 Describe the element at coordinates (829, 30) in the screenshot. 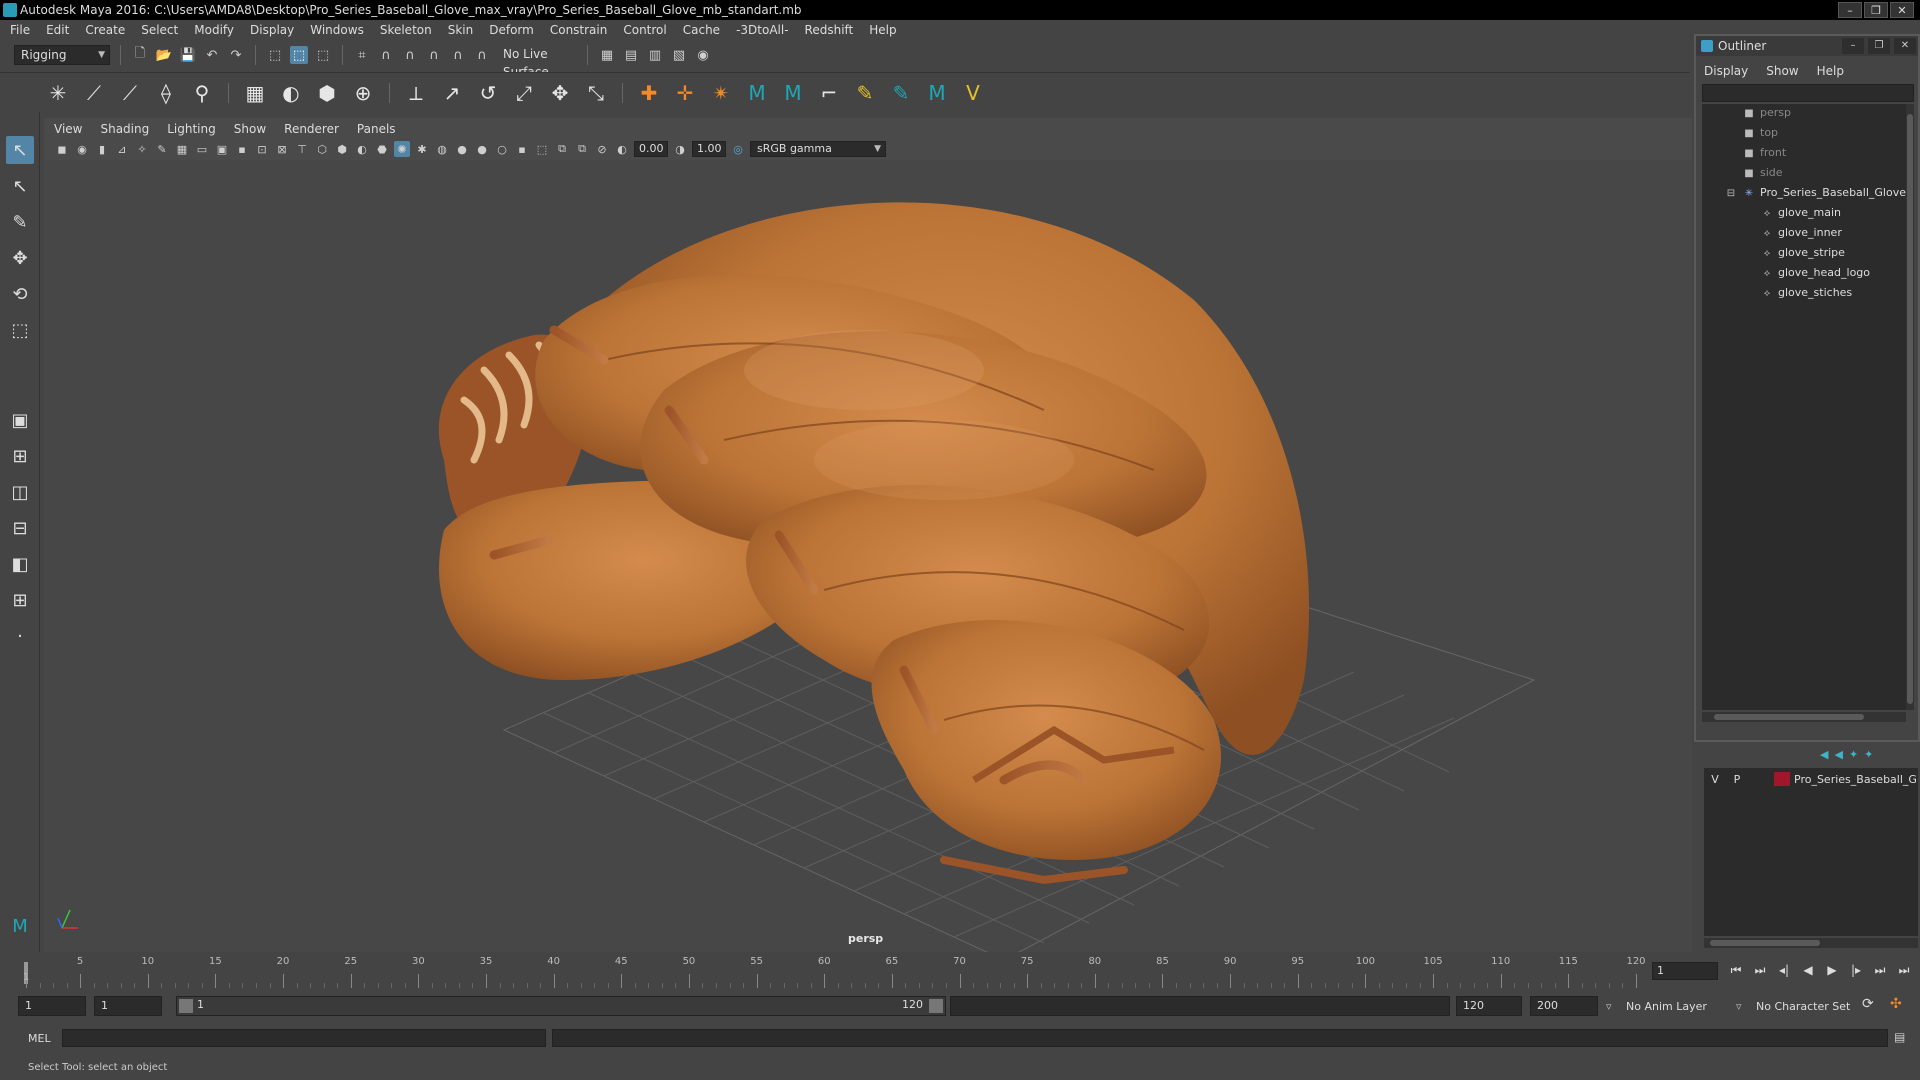

I see `menu-redshift: Redshift` at that location.